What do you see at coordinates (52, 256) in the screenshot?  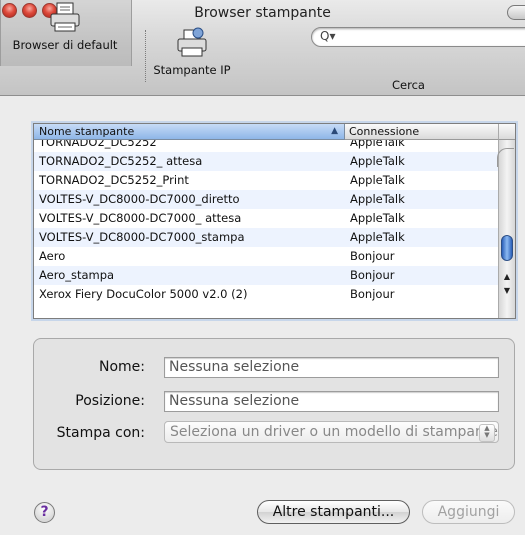 I see `printer-name: Aero` at bounding box center [52, 256].